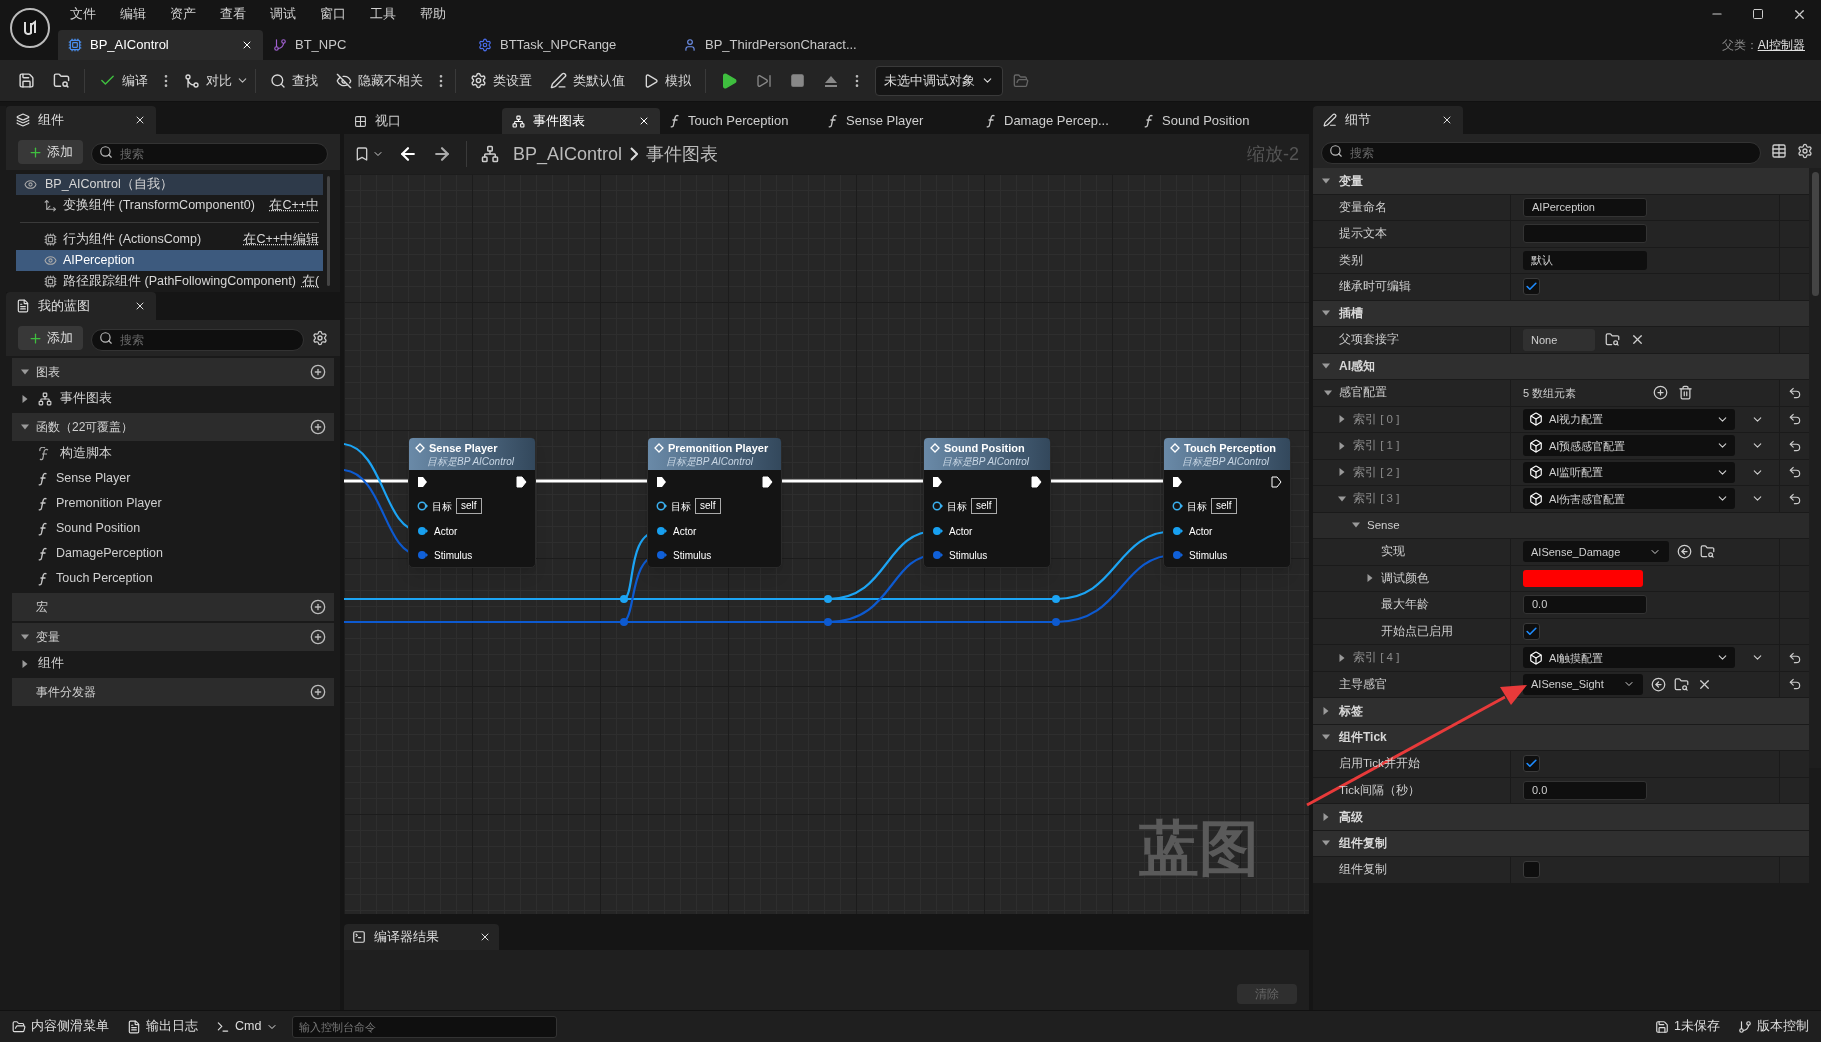 The height and width of the screenshot is (1042, 1821). Describe the element at coordinates (160, 45) in the screenshot. I see `document-tab: BP_AIControl` at that location.